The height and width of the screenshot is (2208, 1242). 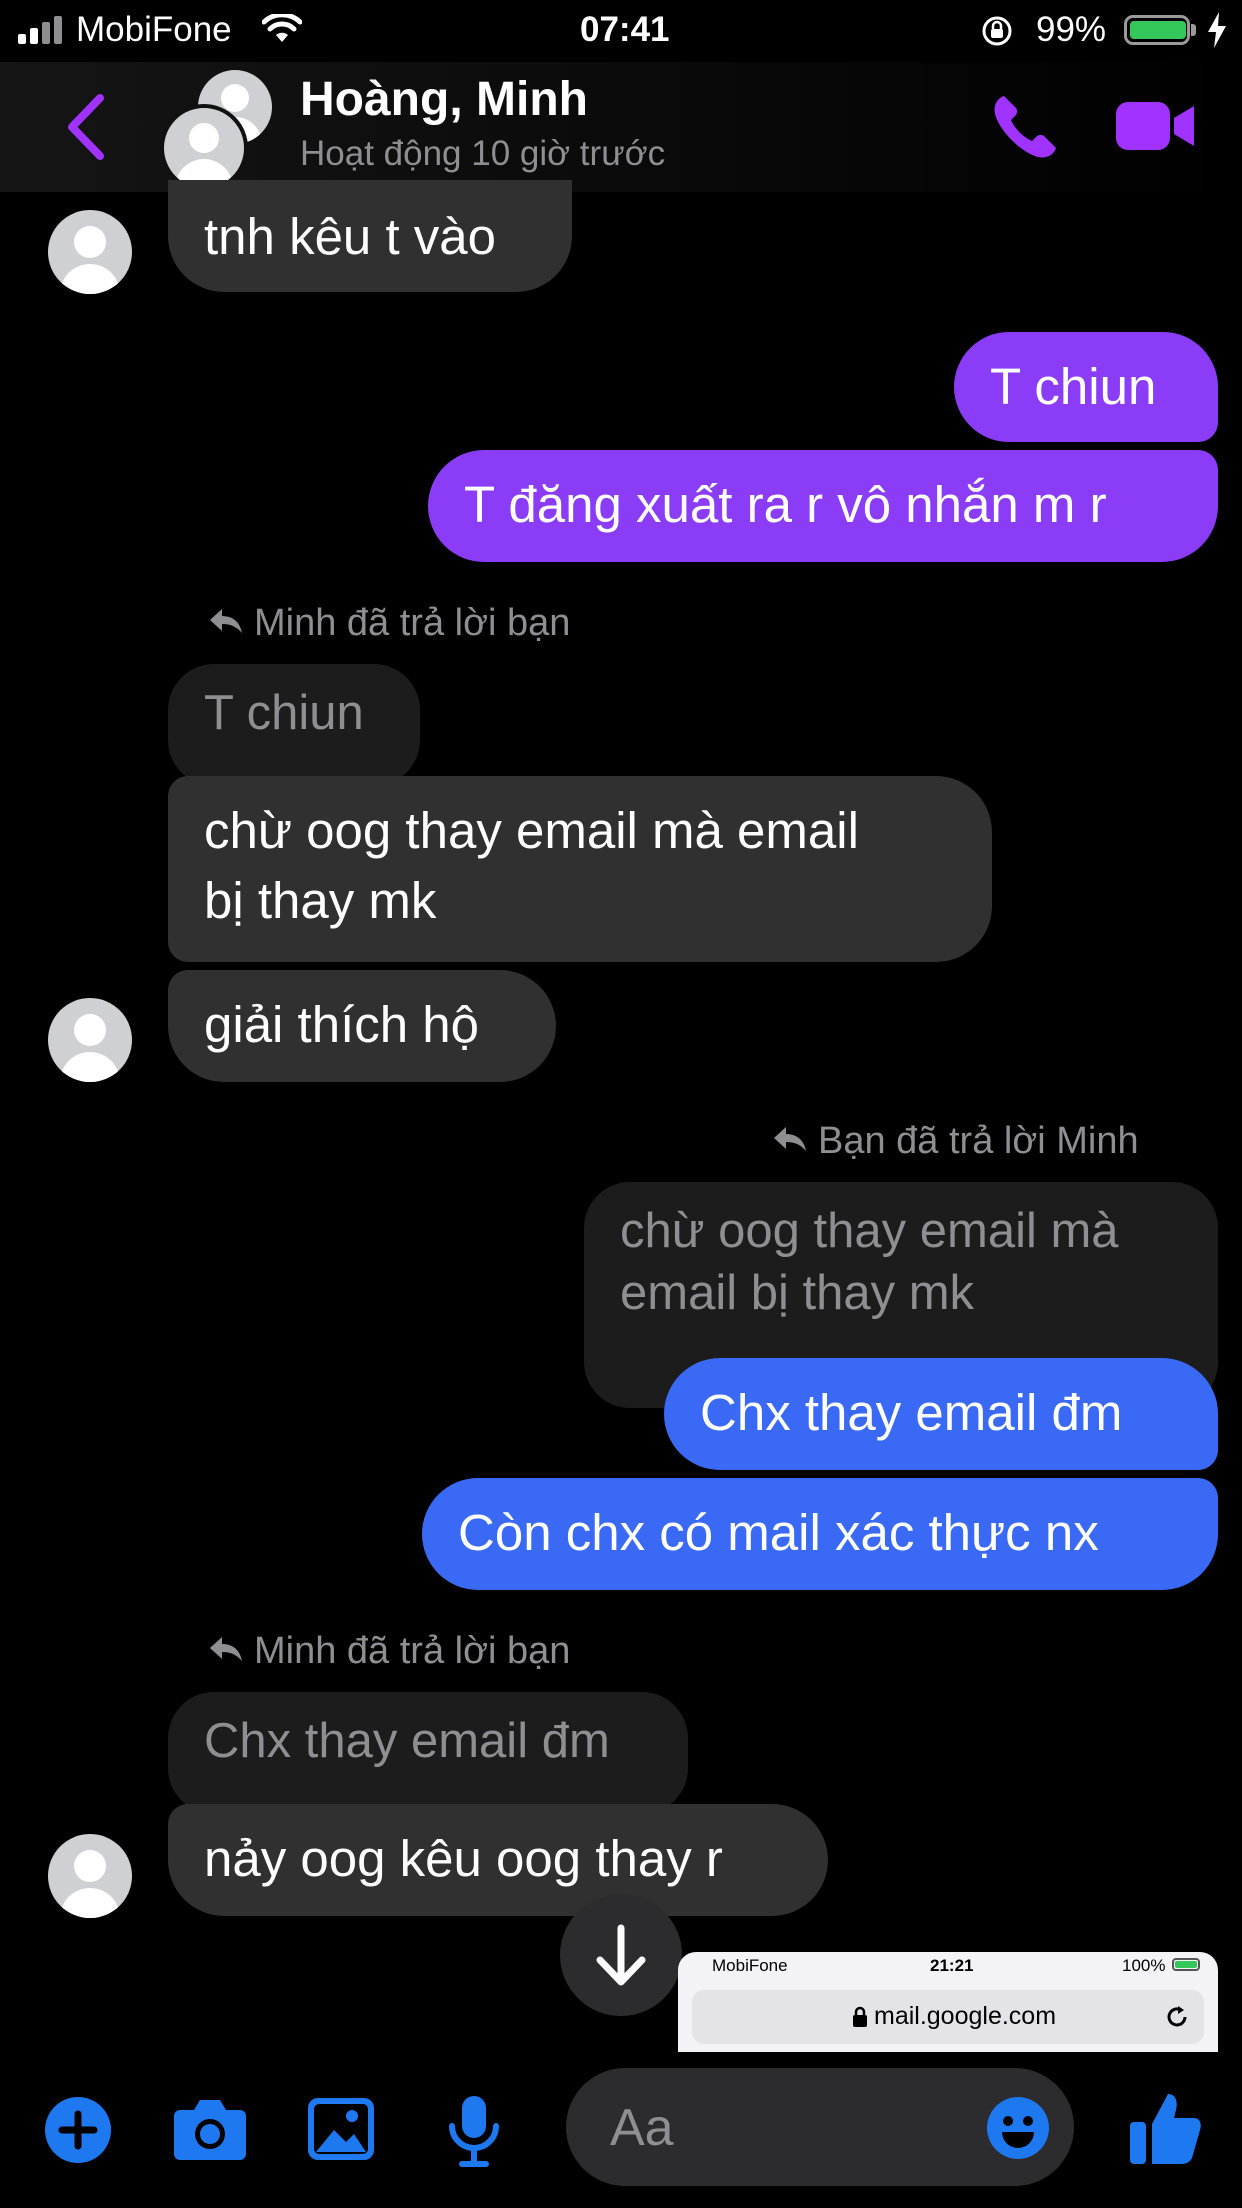 What do you see at coordinates (428, 1753) in the screenshot?
I see `quoted-message: Chx thay email đm` at bounding box center [428, 1753].